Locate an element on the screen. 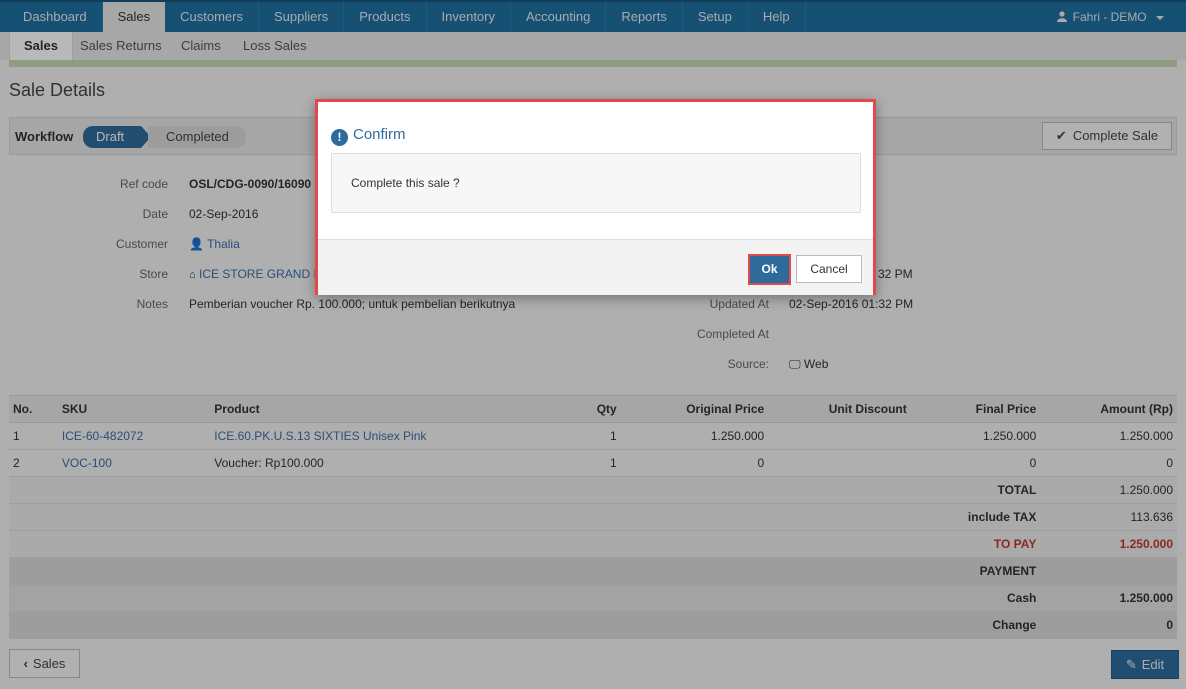  cancel-button: Cancel is located at coordinates (829, 269).